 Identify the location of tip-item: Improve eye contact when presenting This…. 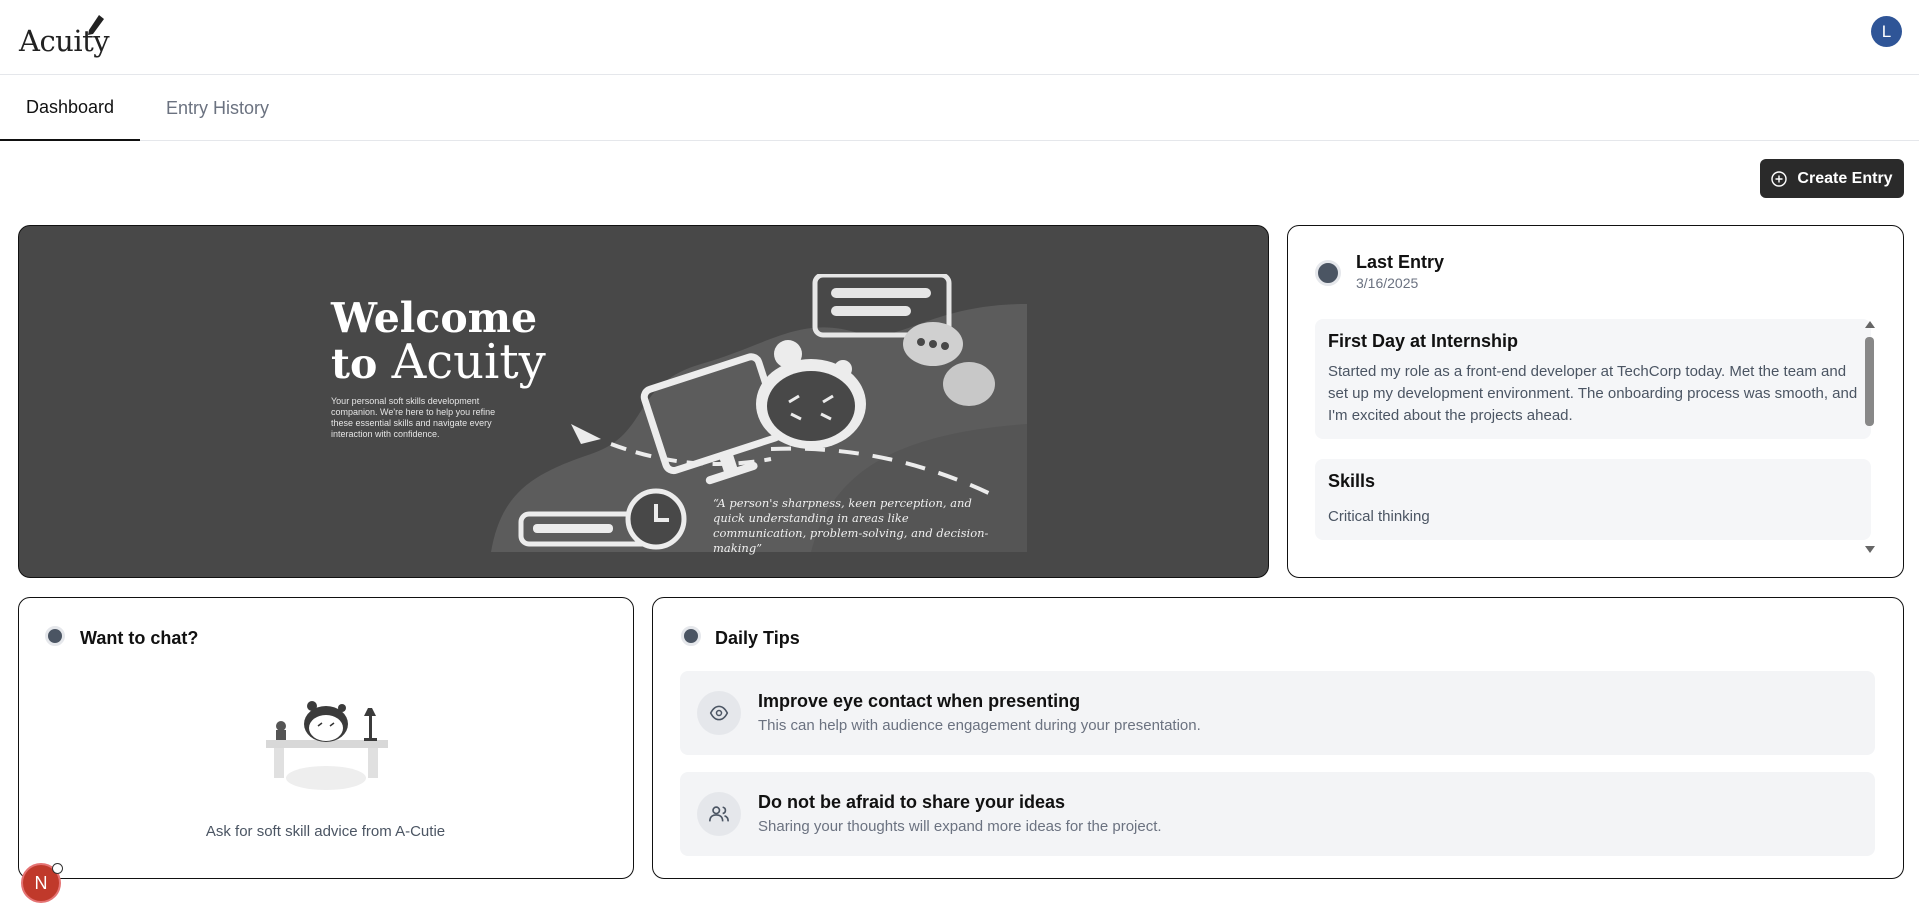
(1277, 713).